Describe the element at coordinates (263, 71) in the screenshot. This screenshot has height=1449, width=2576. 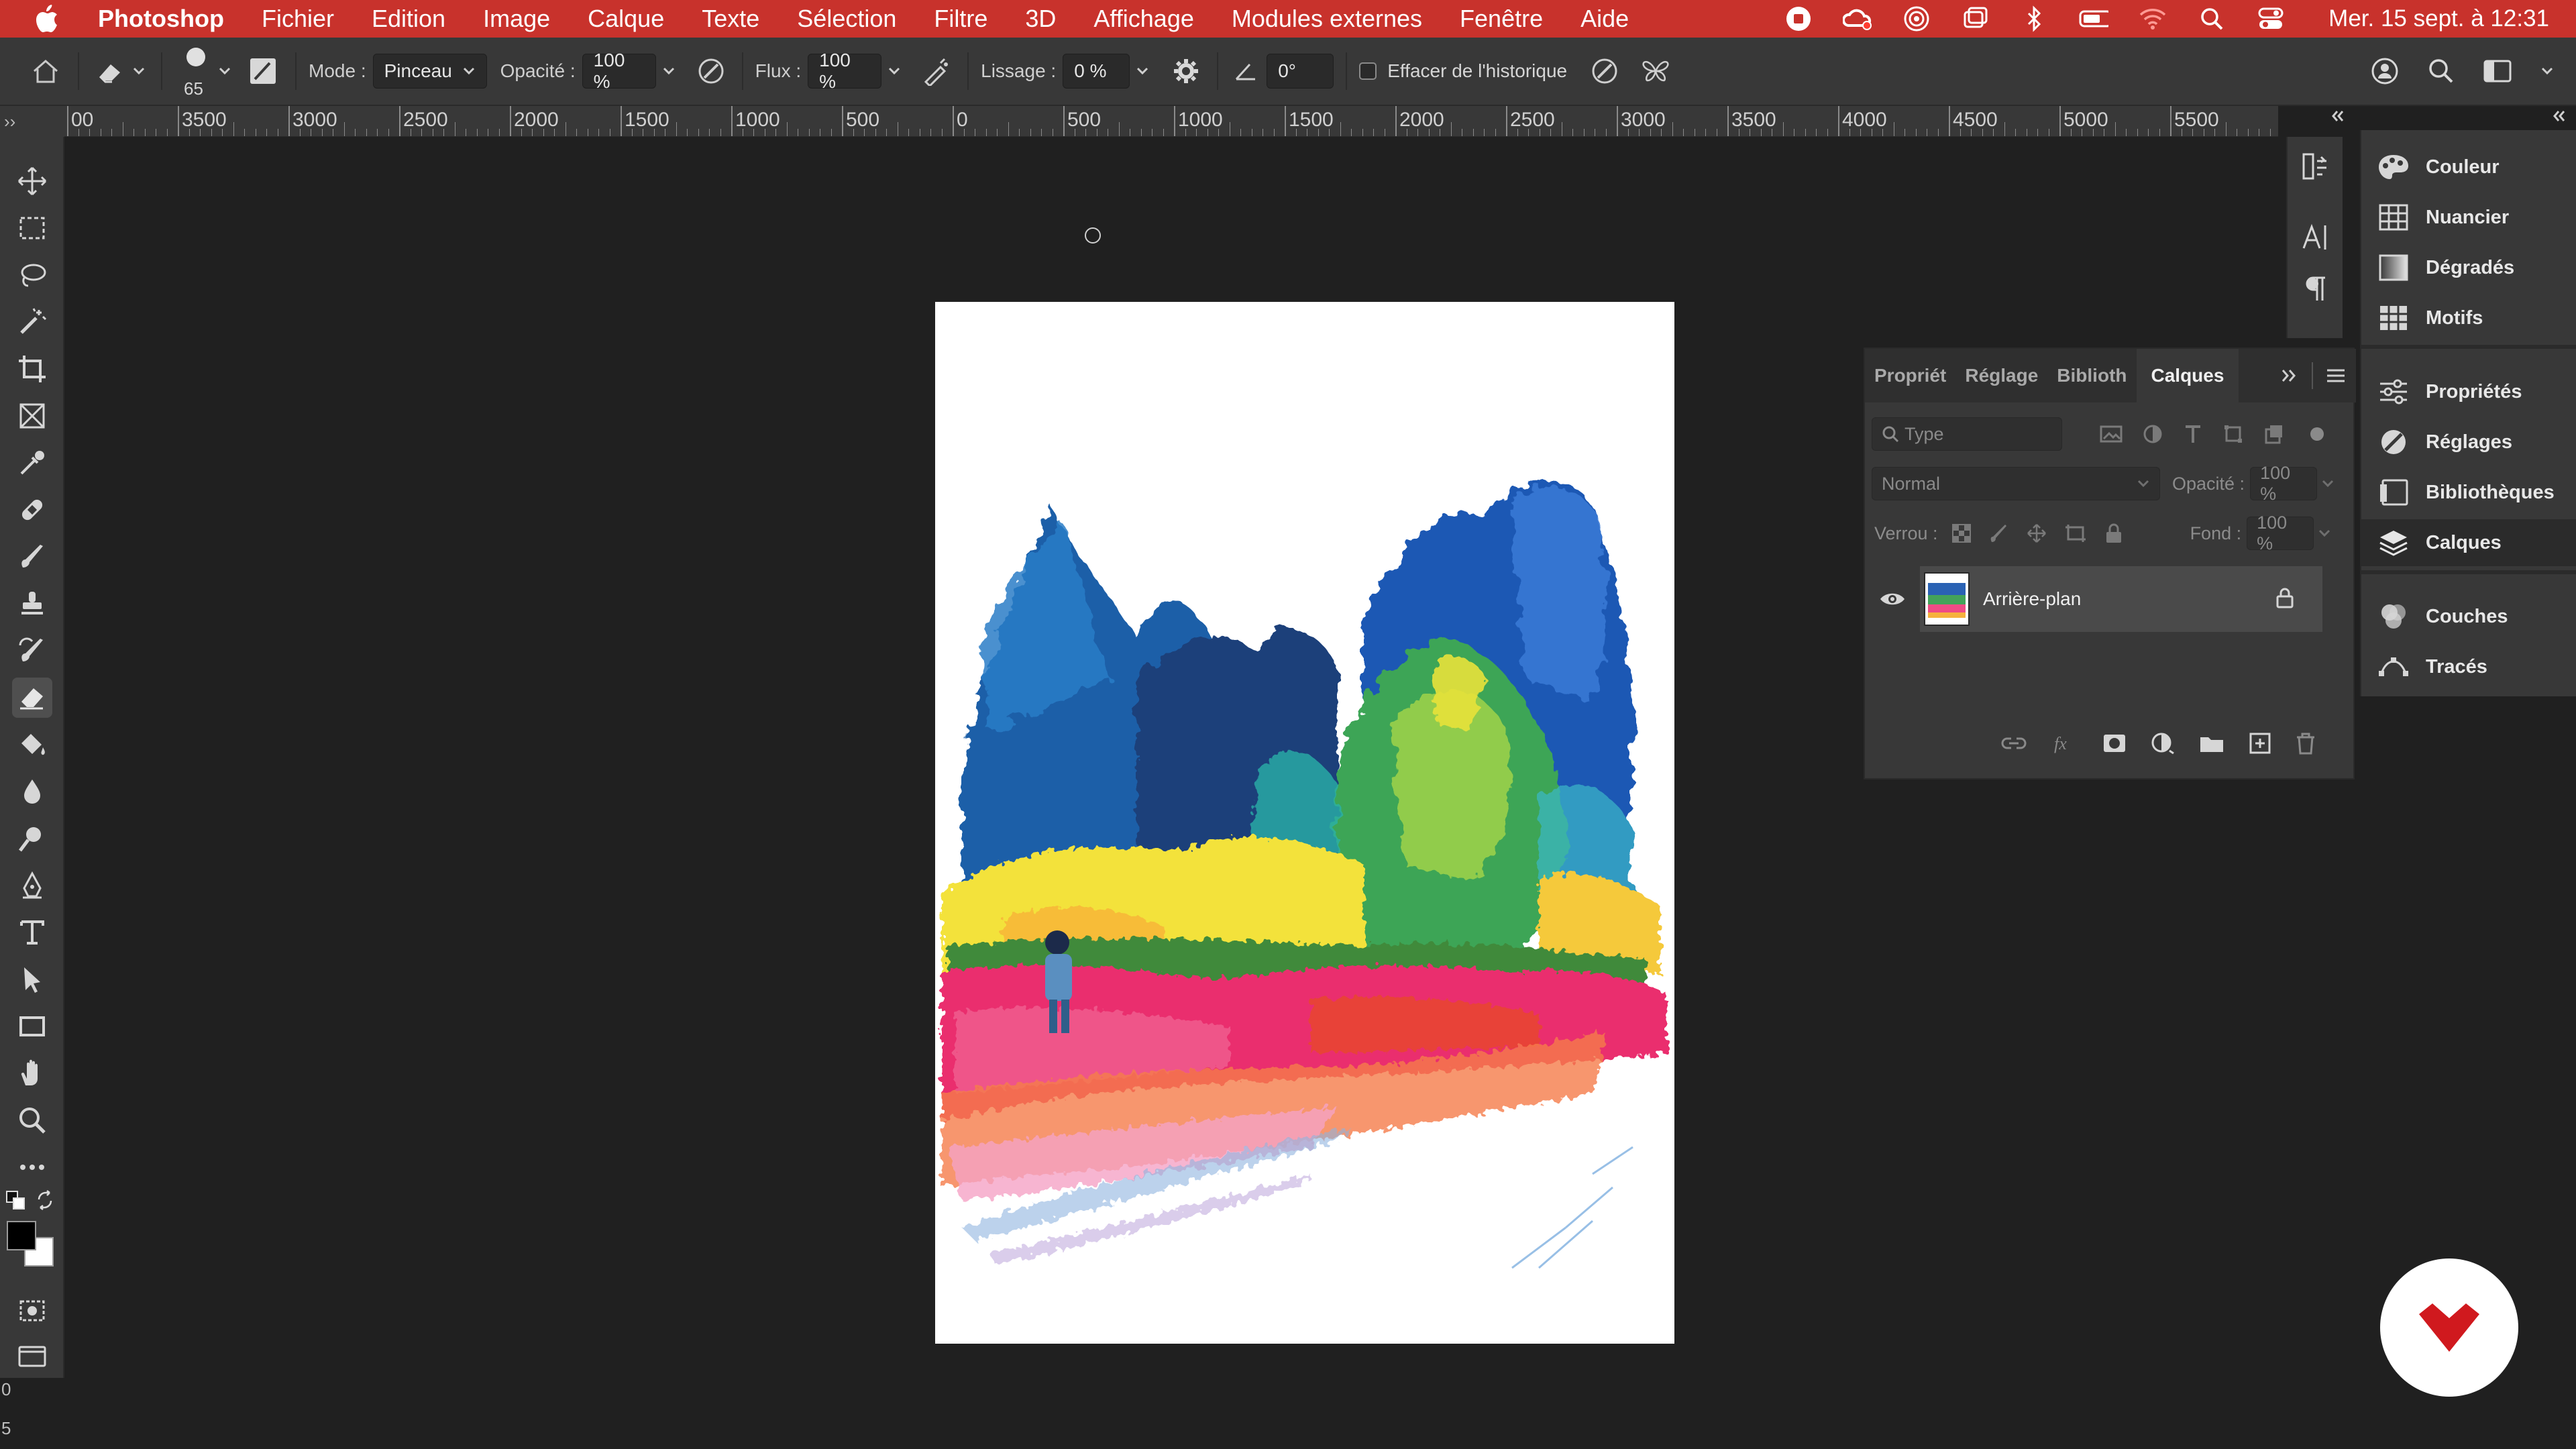
I see `brush-settings-panel-icon` at that location.